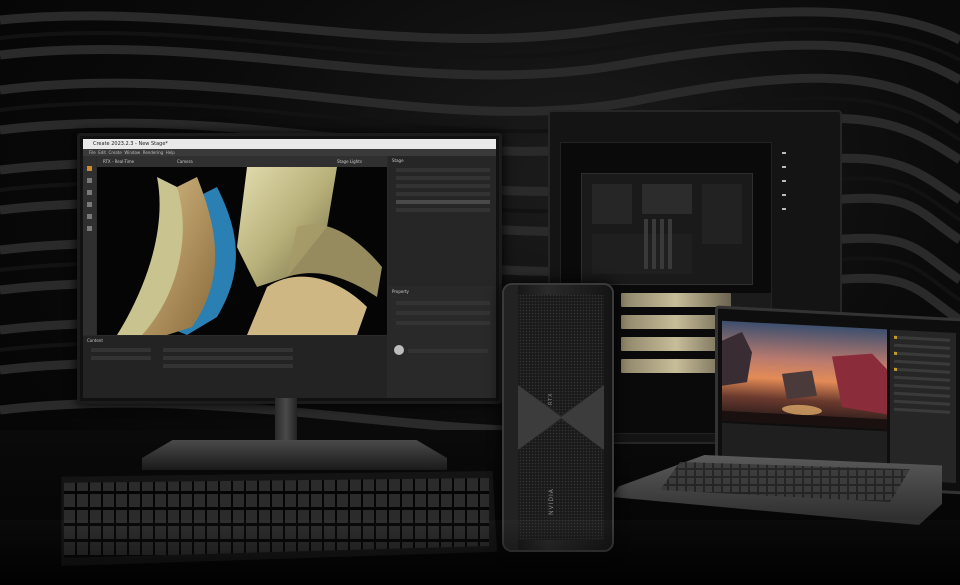  I want to click on cloth-render, so click(249, 251).